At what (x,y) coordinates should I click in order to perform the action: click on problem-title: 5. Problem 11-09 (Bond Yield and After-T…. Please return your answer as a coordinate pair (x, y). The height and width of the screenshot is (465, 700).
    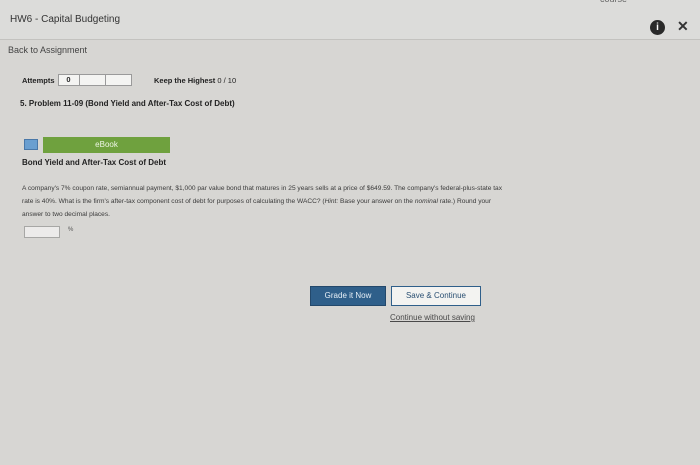
    Looking at the image, I should click on (127, 103).